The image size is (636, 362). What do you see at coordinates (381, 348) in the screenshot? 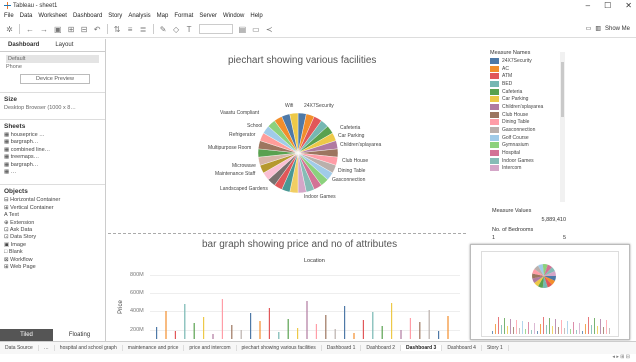
I see `sheet-tab: Dashboard 2` at bounding box center [381, 348].